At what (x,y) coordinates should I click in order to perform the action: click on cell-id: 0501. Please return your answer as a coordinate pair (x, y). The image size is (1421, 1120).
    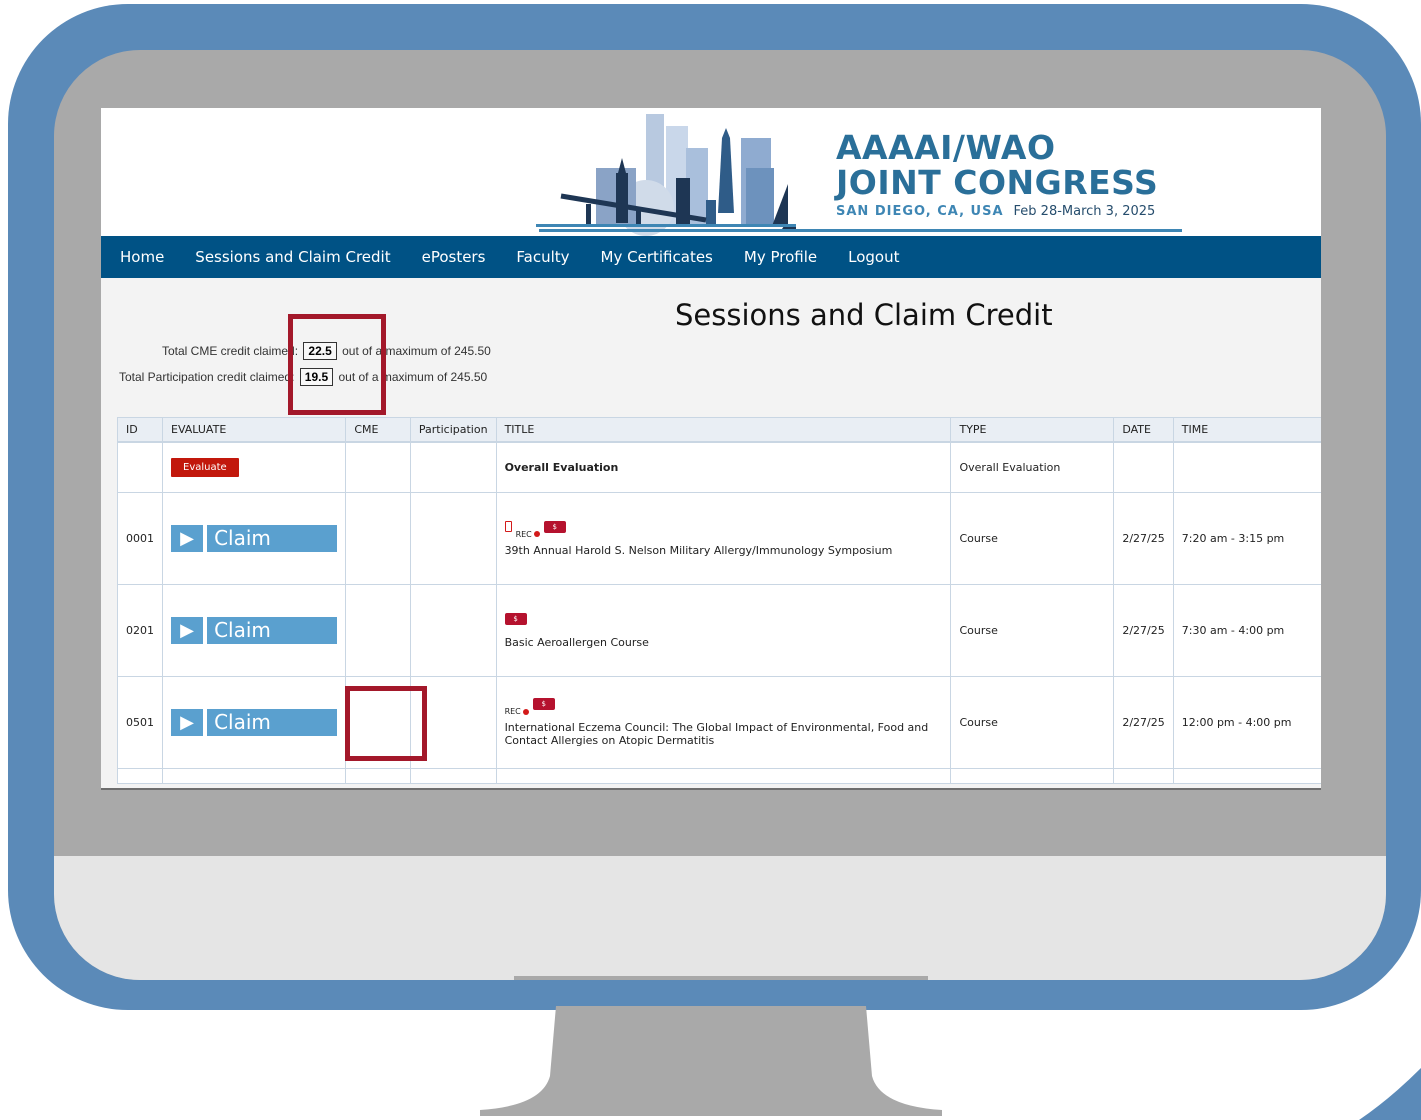
    Looking at the image, I should click on (140, 722).